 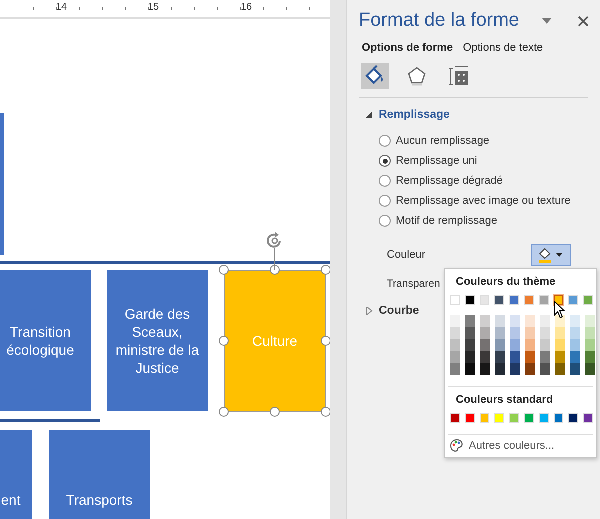 I want to click on color-label: Couleur, so click(x=406, y=255).